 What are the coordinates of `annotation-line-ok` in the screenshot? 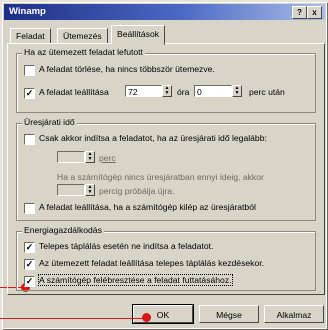 It's located at (75, 318).